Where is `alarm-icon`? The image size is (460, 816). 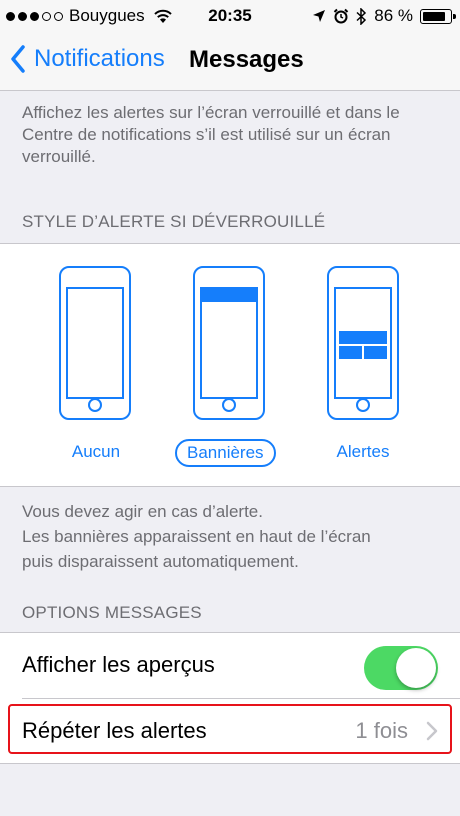
alarm-icon is located at coordinates (341, 16).